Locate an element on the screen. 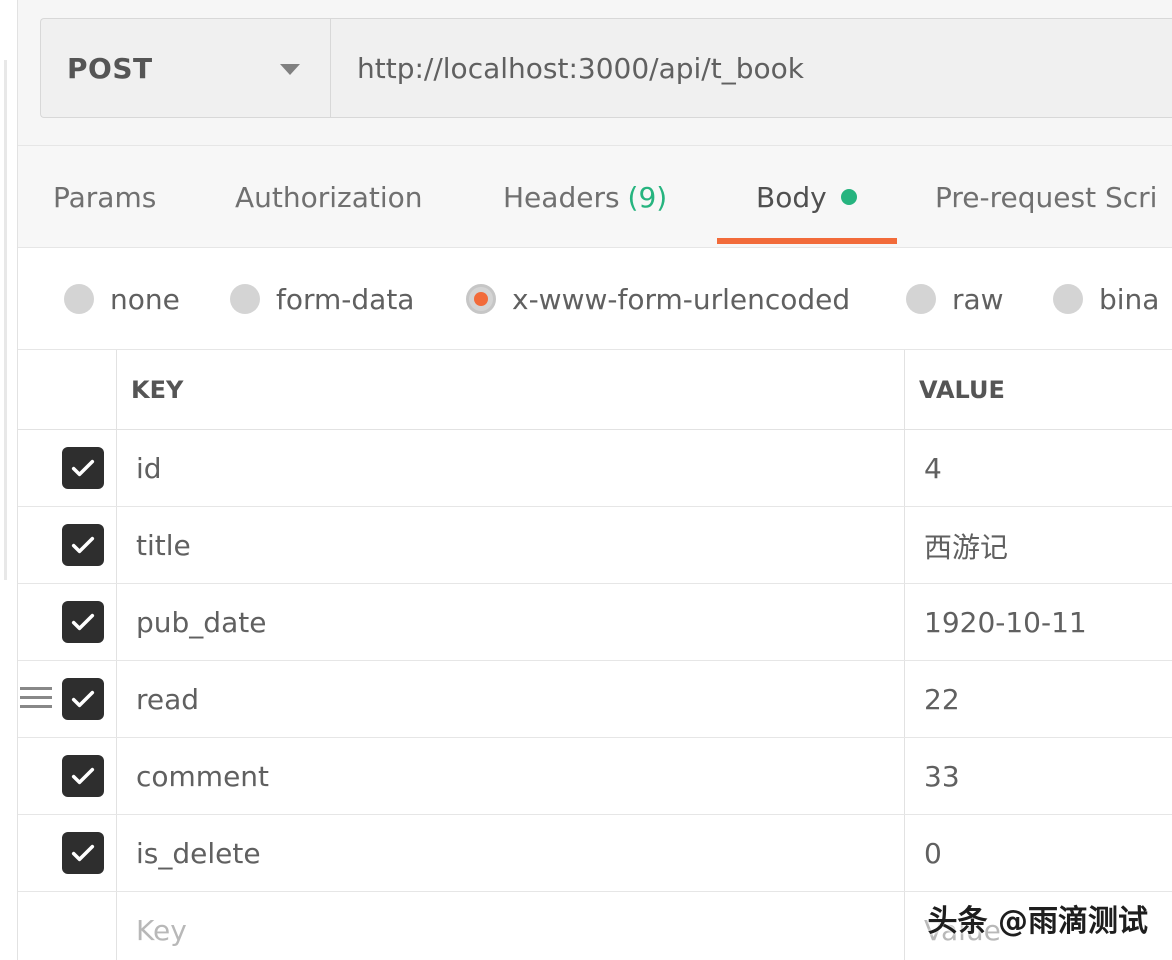 The height and width of the screenshot is (960, 1172). table-row: title 西游记 is located at coordinates (595, 545).